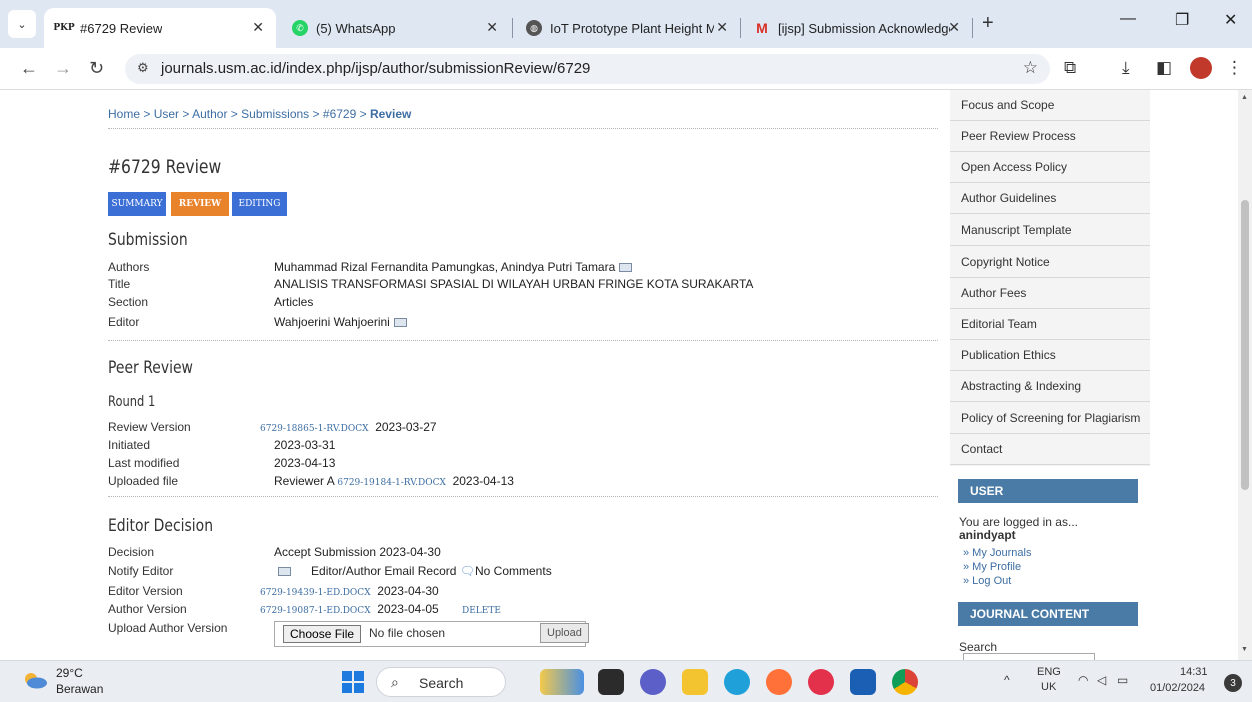 The width and height of the screenshot is (1252, 702). What do you see at coordinates (1164, 68) in the screenshot?
I see `side-panel-icon: ◧` at bounding box center [1164, 68].